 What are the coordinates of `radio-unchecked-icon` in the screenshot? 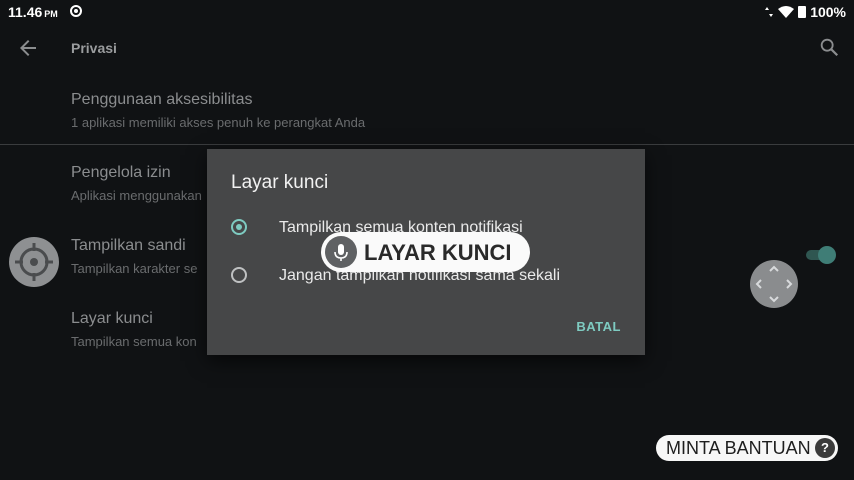 It's located at (239, 275).